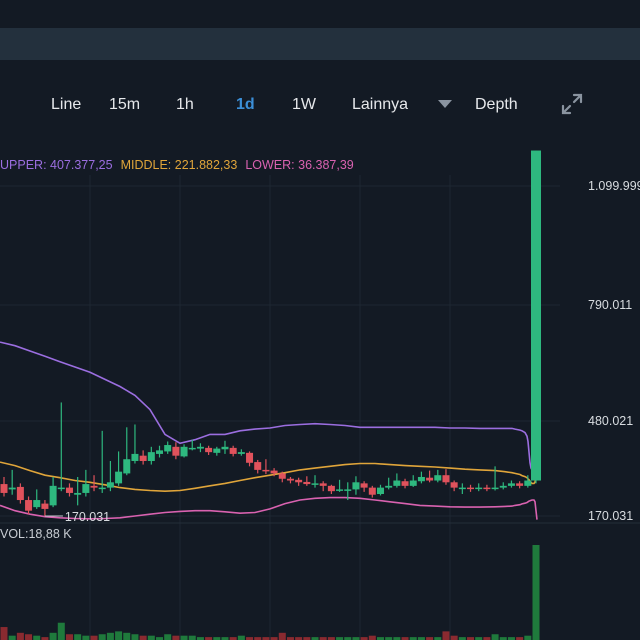 This screenshot has height=640, width=640. Describe the element at coordinates (610, 305) in the screenshot. I see `y-tick-label: 790.011` at that location.